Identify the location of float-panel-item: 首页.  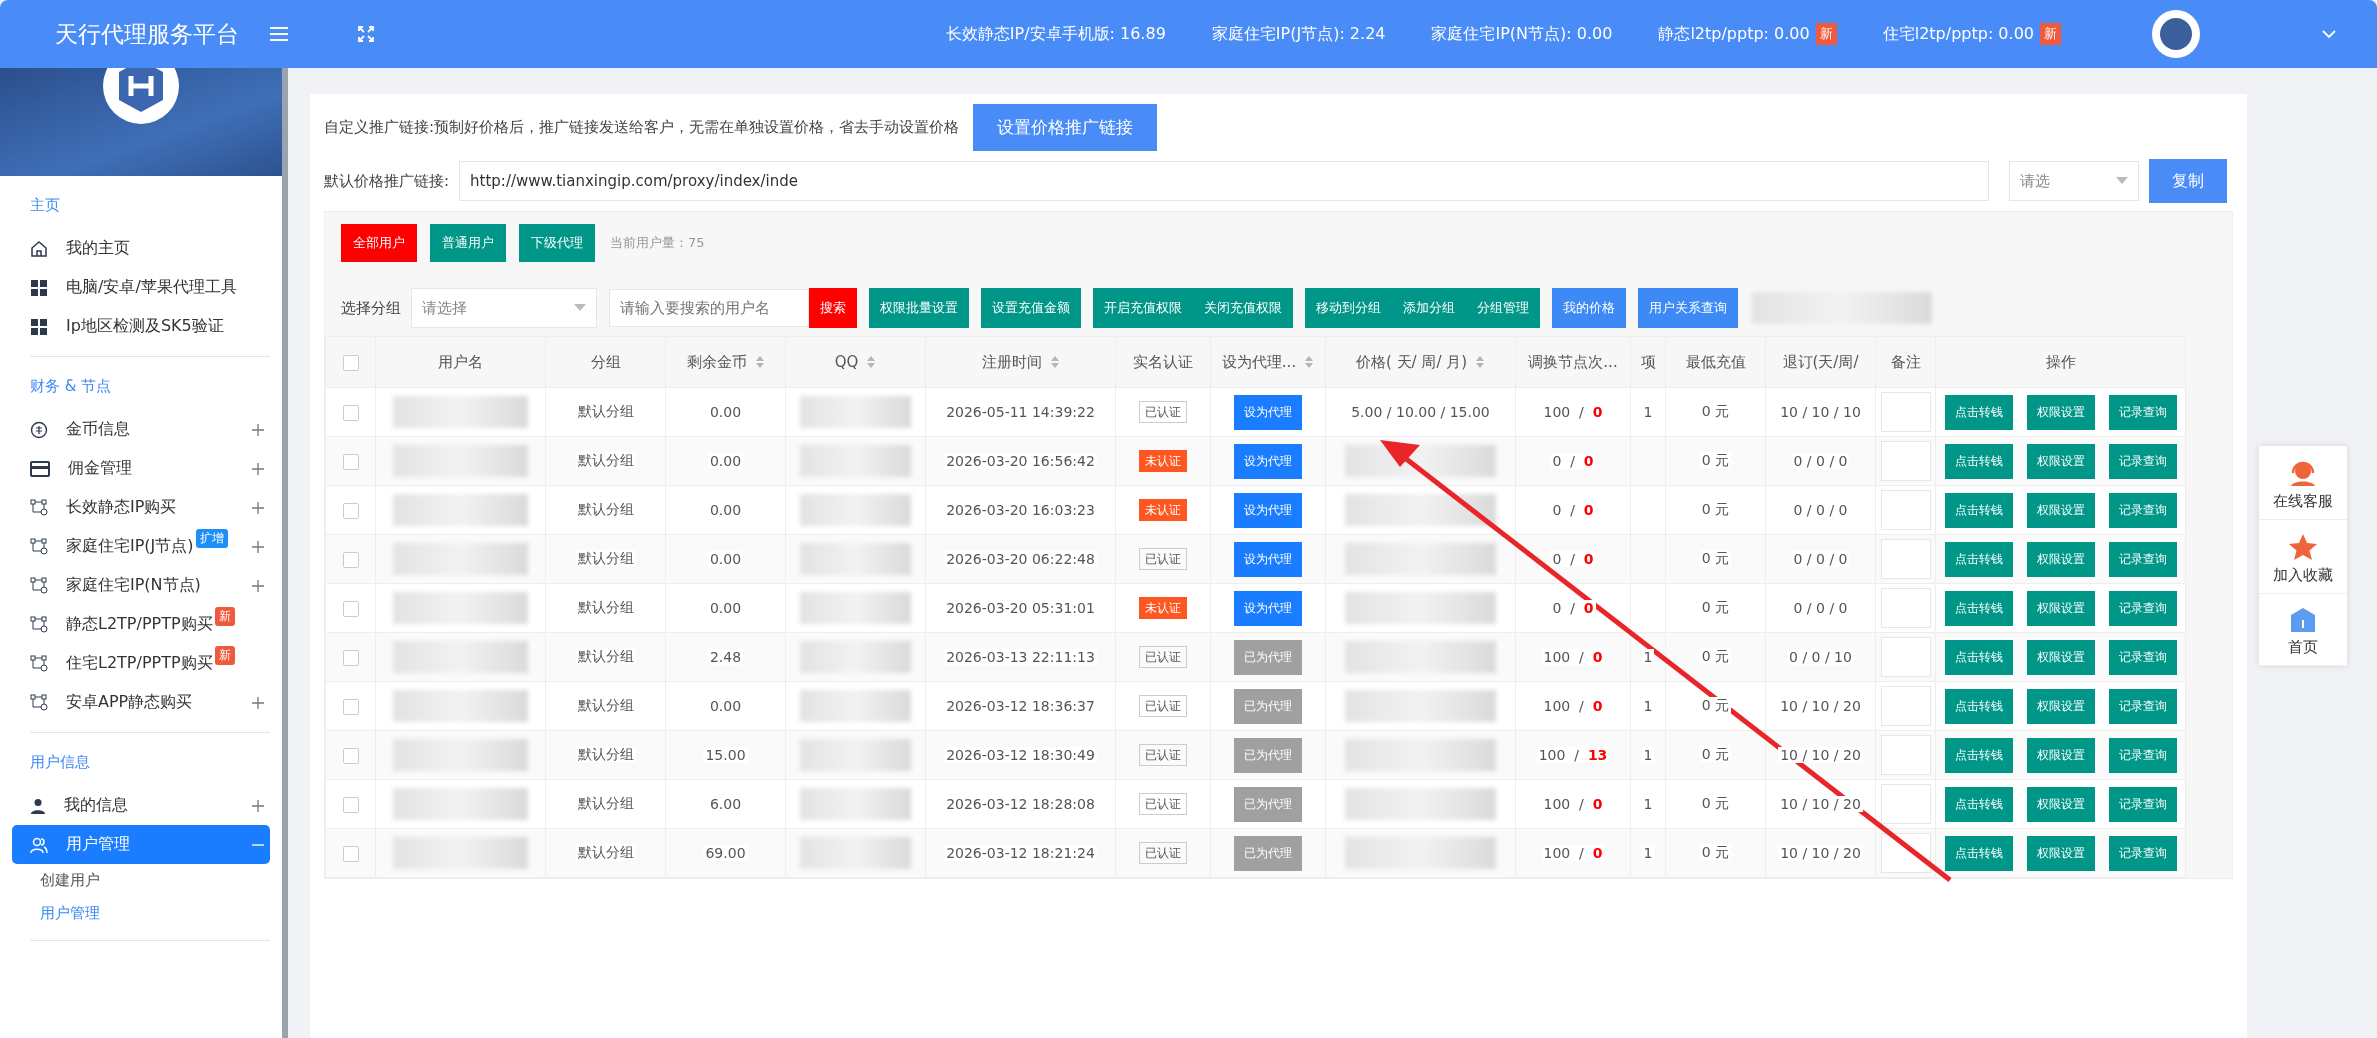
(2303, 630).